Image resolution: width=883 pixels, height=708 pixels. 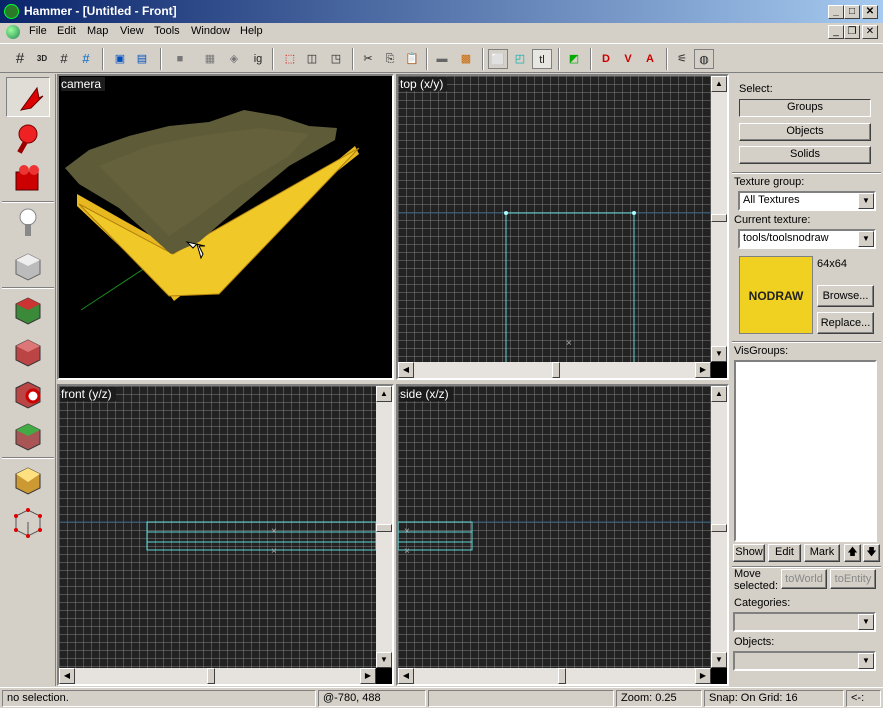 I want to click on texture-application-tool-icon, so click(x=28, y=310).